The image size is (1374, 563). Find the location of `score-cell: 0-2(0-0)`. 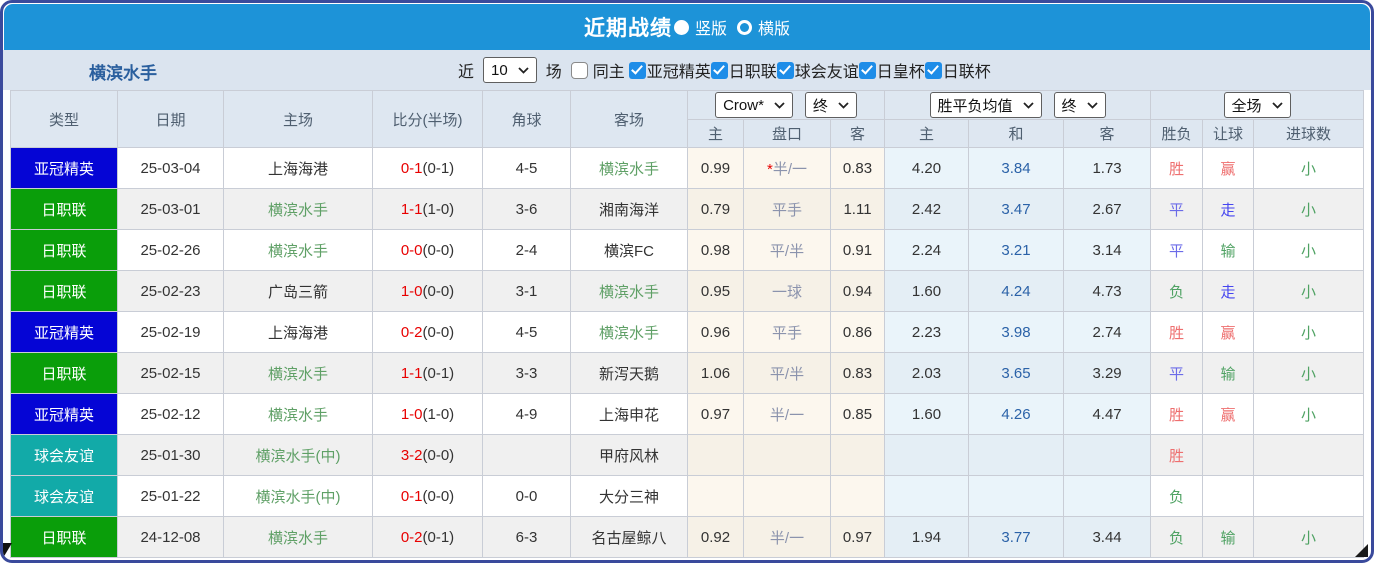

score-cell: 0-2(0-0) is located at coordinates (427, 332).